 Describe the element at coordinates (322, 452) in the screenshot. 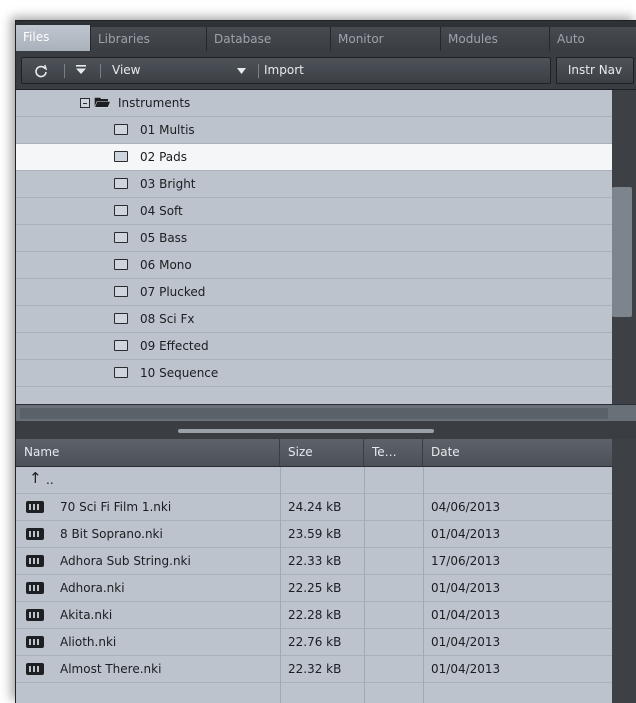

I see `column-header-size: Size` at that location.